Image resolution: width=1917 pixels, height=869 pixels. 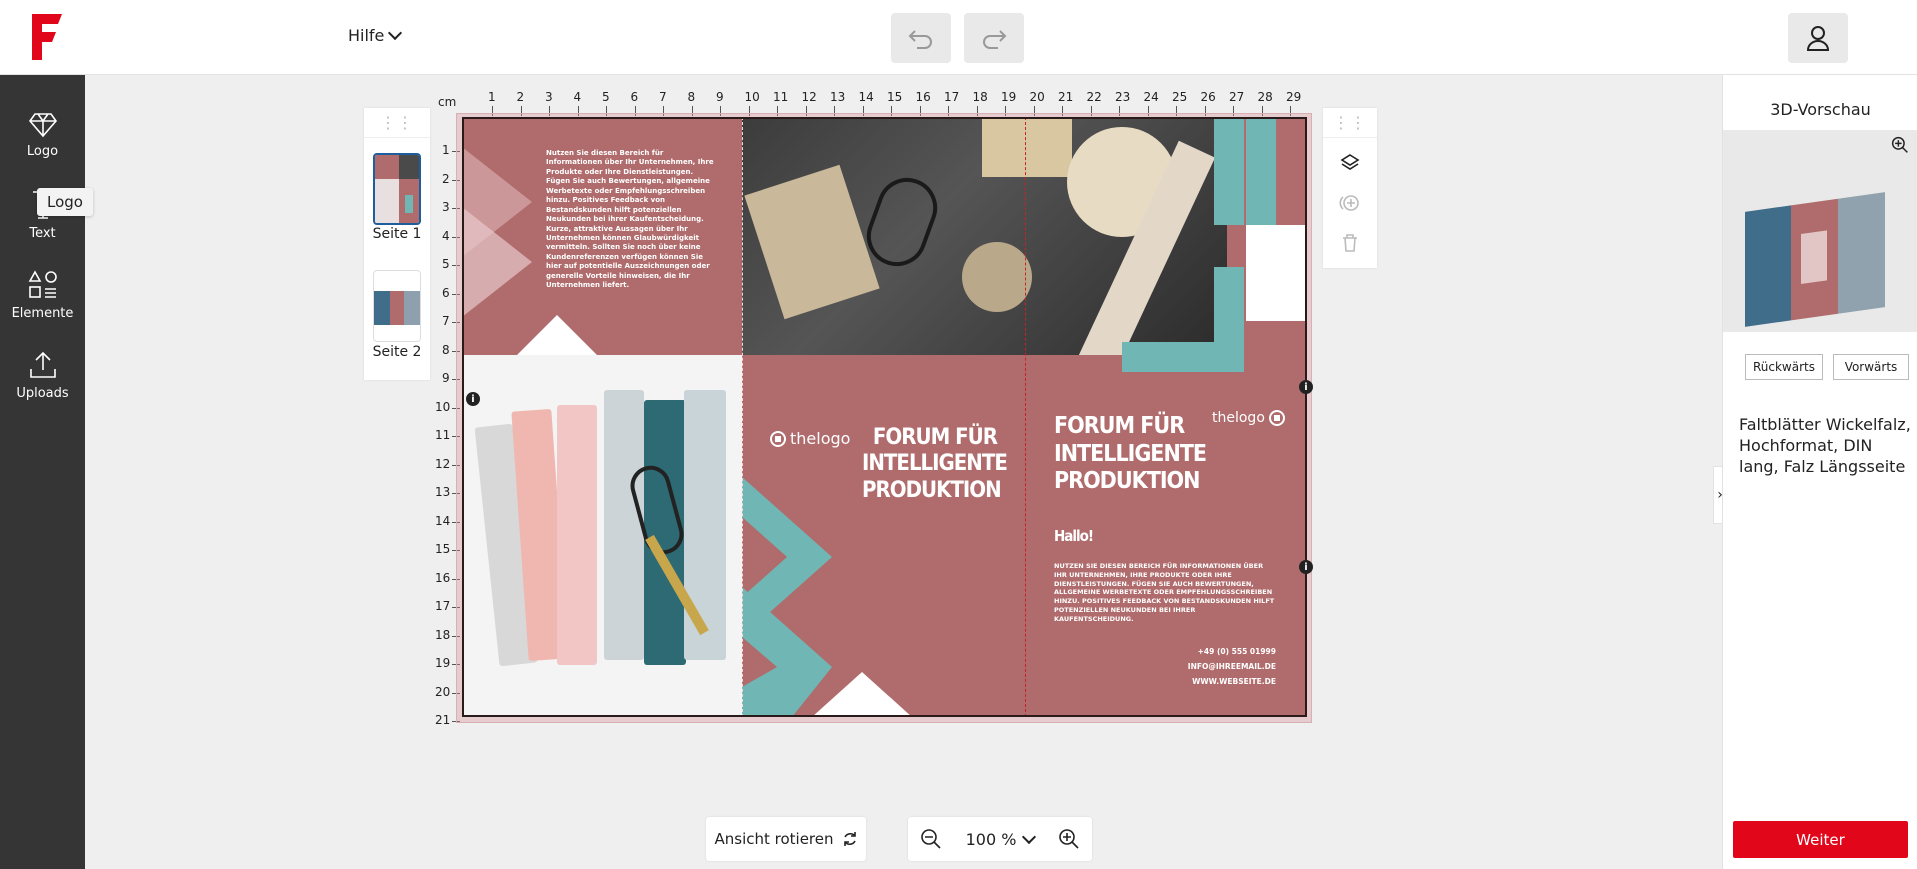 I want to click on tool-label: Text, so click(x=42, y=233).